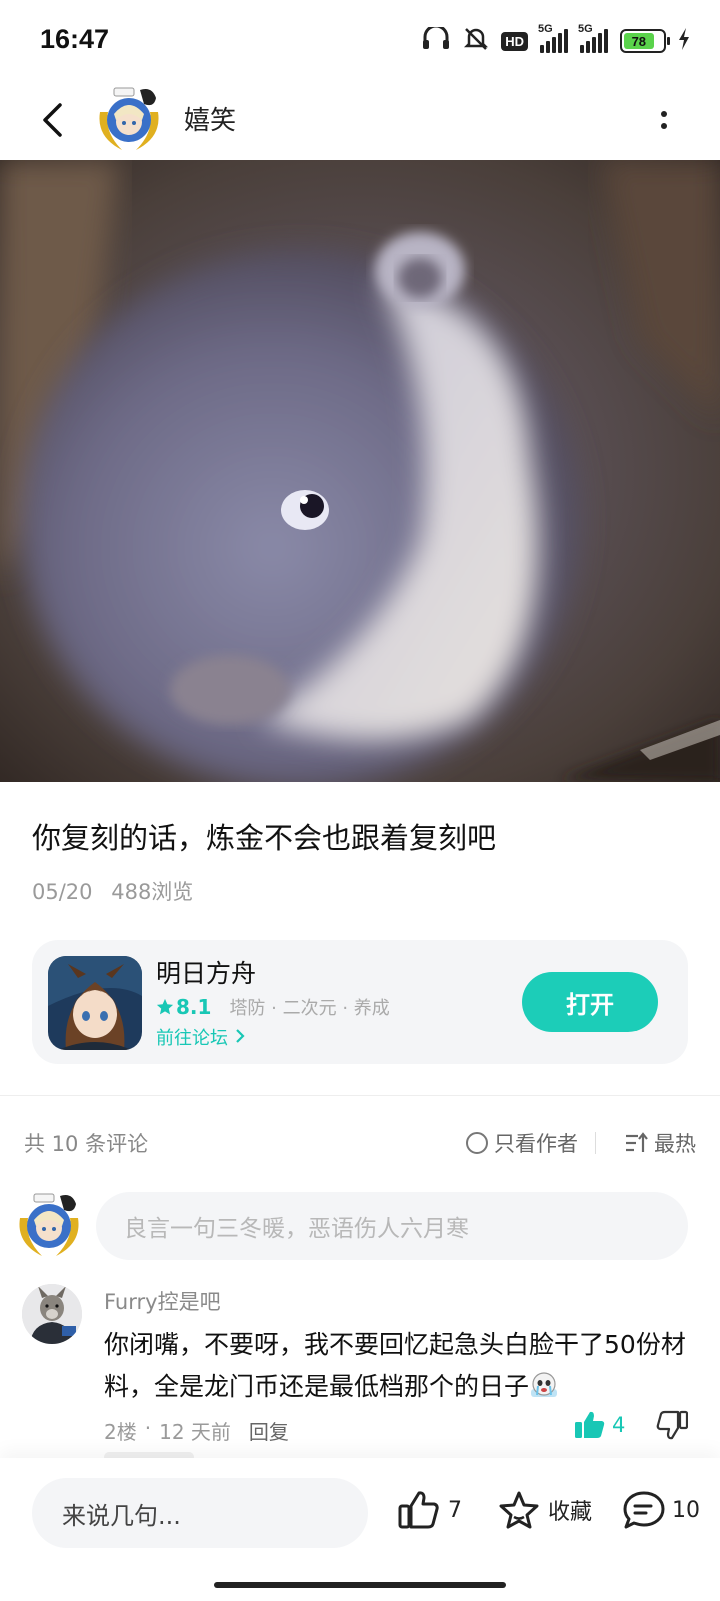  What do you see at coordinates (206, 973) in the screenshot?
I see `game-name: 明日方舟` at bounding box center [206, 973].